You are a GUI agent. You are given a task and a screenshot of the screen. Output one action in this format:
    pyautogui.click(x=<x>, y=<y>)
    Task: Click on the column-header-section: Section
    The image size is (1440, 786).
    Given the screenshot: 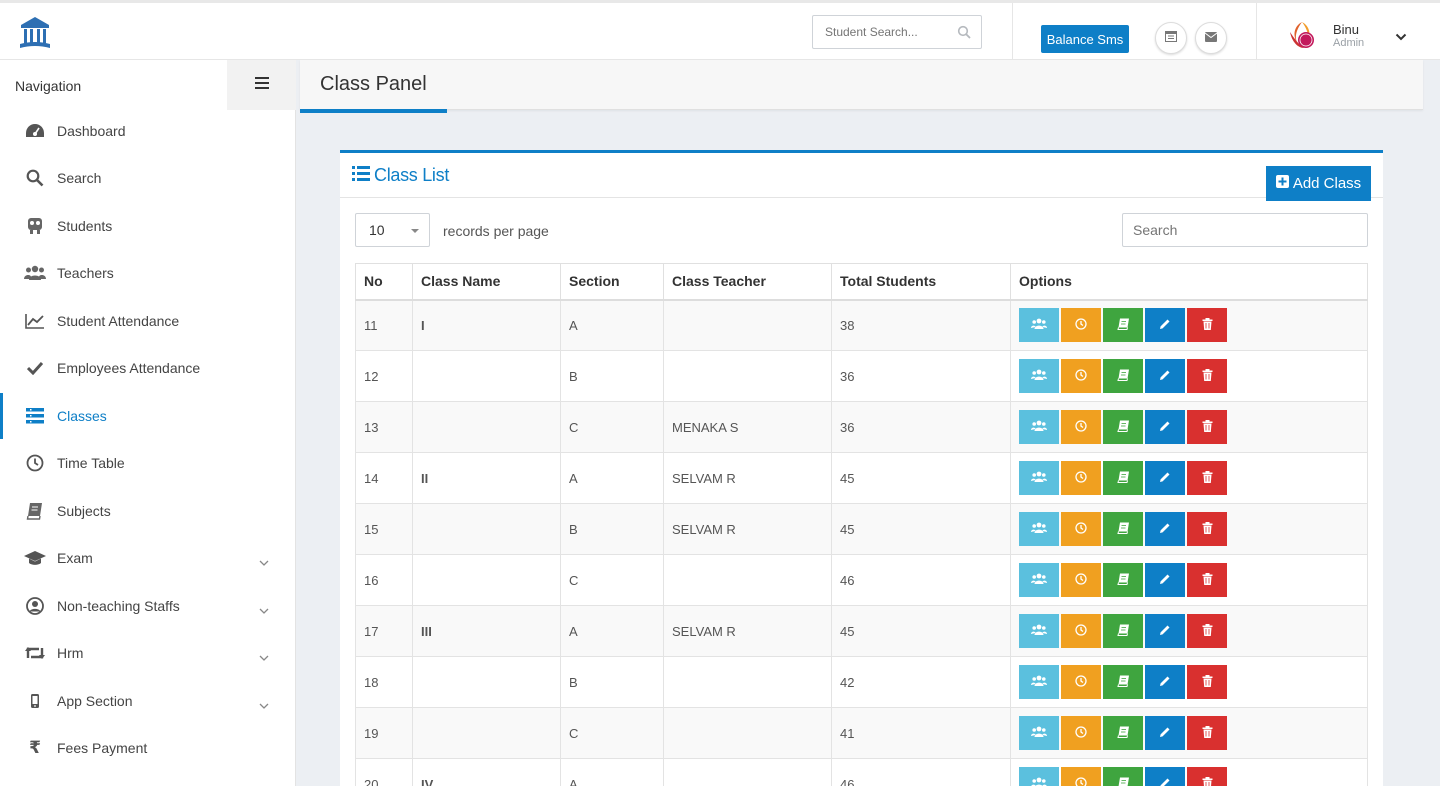 What is the action you would take?
    pyautogui.click(x=612, y=282)
    